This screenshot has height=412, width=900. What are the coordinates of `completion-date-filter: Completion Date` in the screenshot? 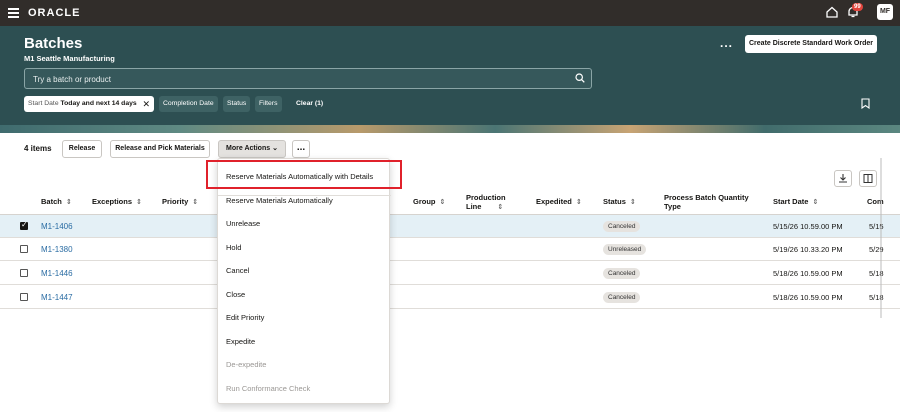 It's located at (188, 104).